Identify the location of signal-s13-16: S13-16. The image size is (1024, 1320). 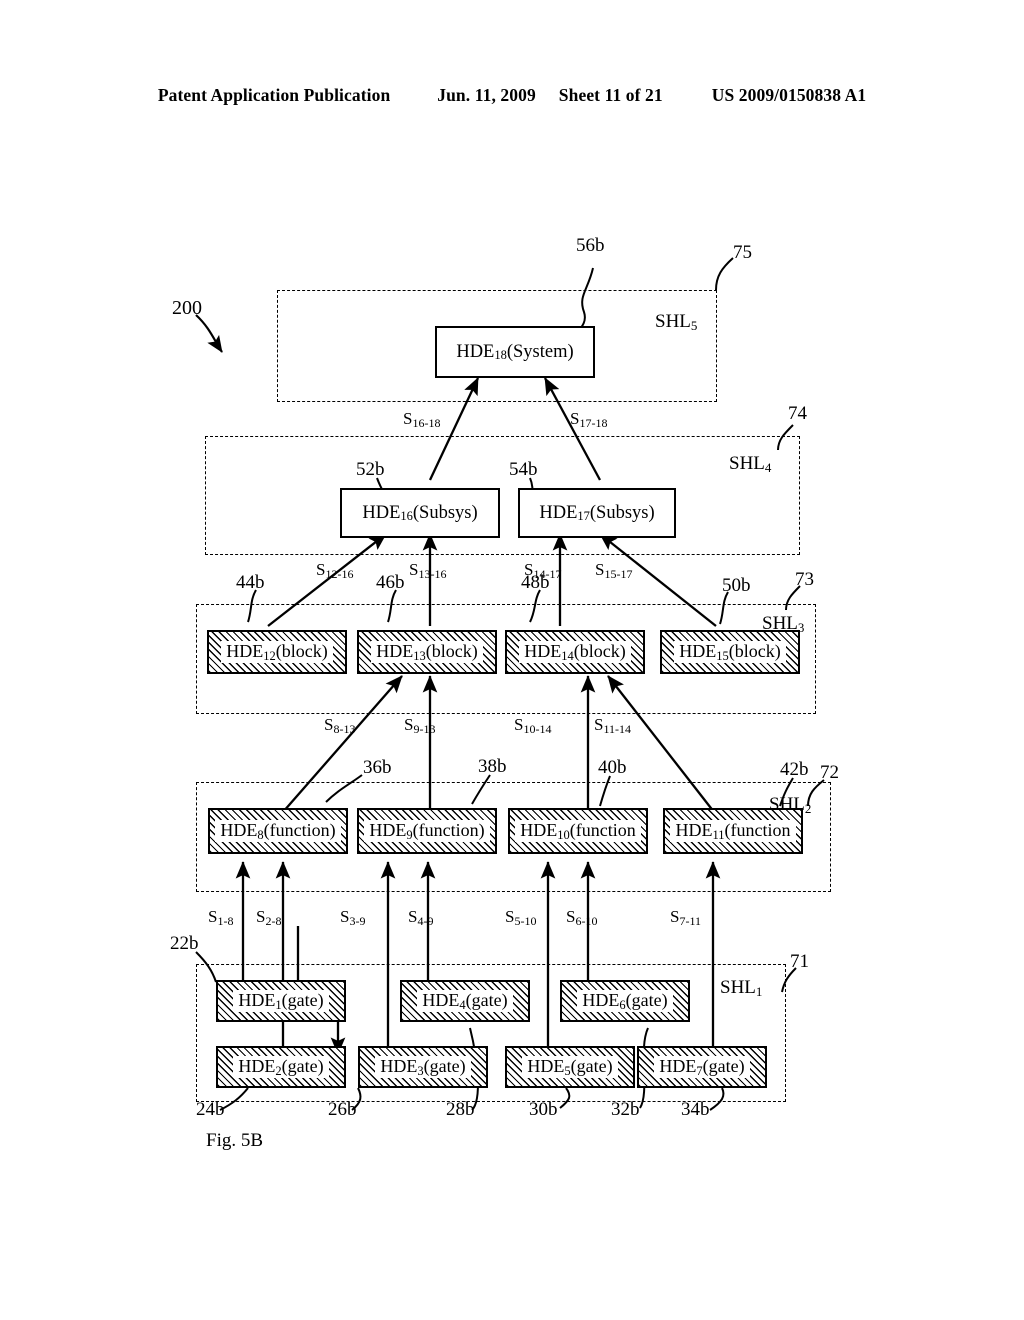
(427, 570).